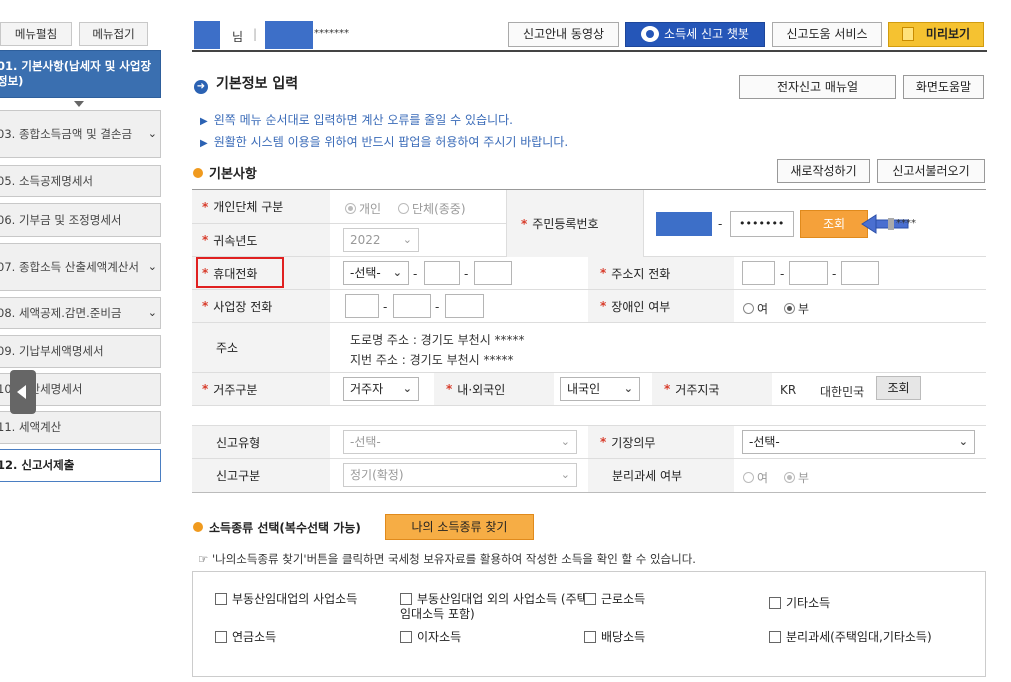  What do you see at coordinates (442, 273) in the screenshot?
I see `mobile-middle-input` at bounding box center [442, 273].